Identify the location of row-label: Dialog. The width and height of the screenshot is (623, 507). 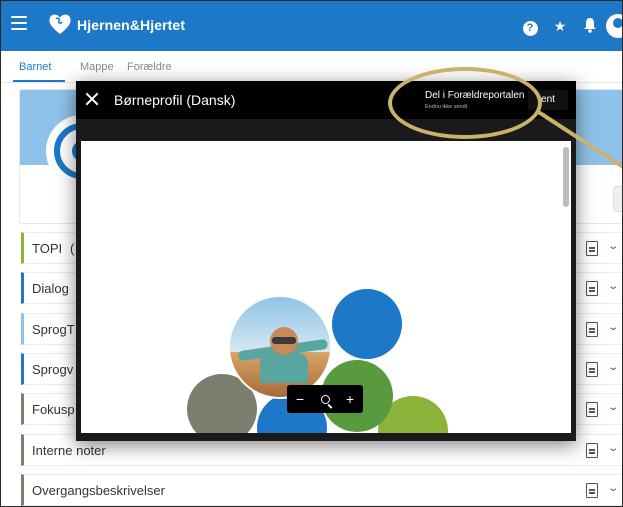
(50, 288).